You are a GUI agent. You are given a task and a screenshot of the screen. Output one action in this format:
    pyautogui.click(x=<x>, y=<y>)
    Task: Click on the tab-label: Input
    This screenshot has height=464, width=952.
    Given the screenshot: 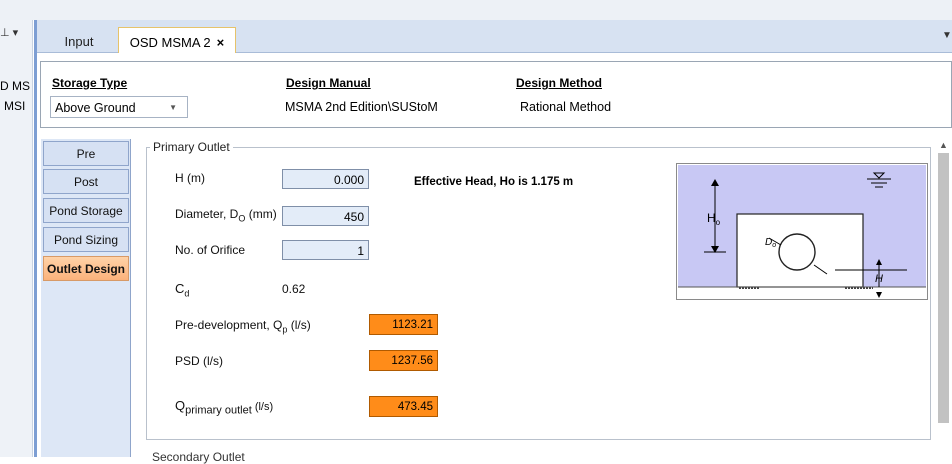 What is the action you would take?
    pyautogui.click(x=79, y=41)
    